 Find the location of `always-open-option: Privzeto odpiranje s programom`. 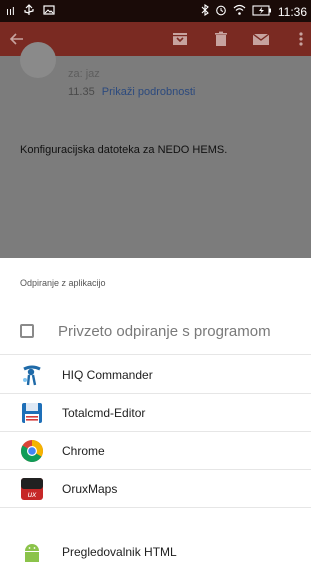

always-open-option: Privzeto odpiranje s programom is located at coordinates (165, 331).